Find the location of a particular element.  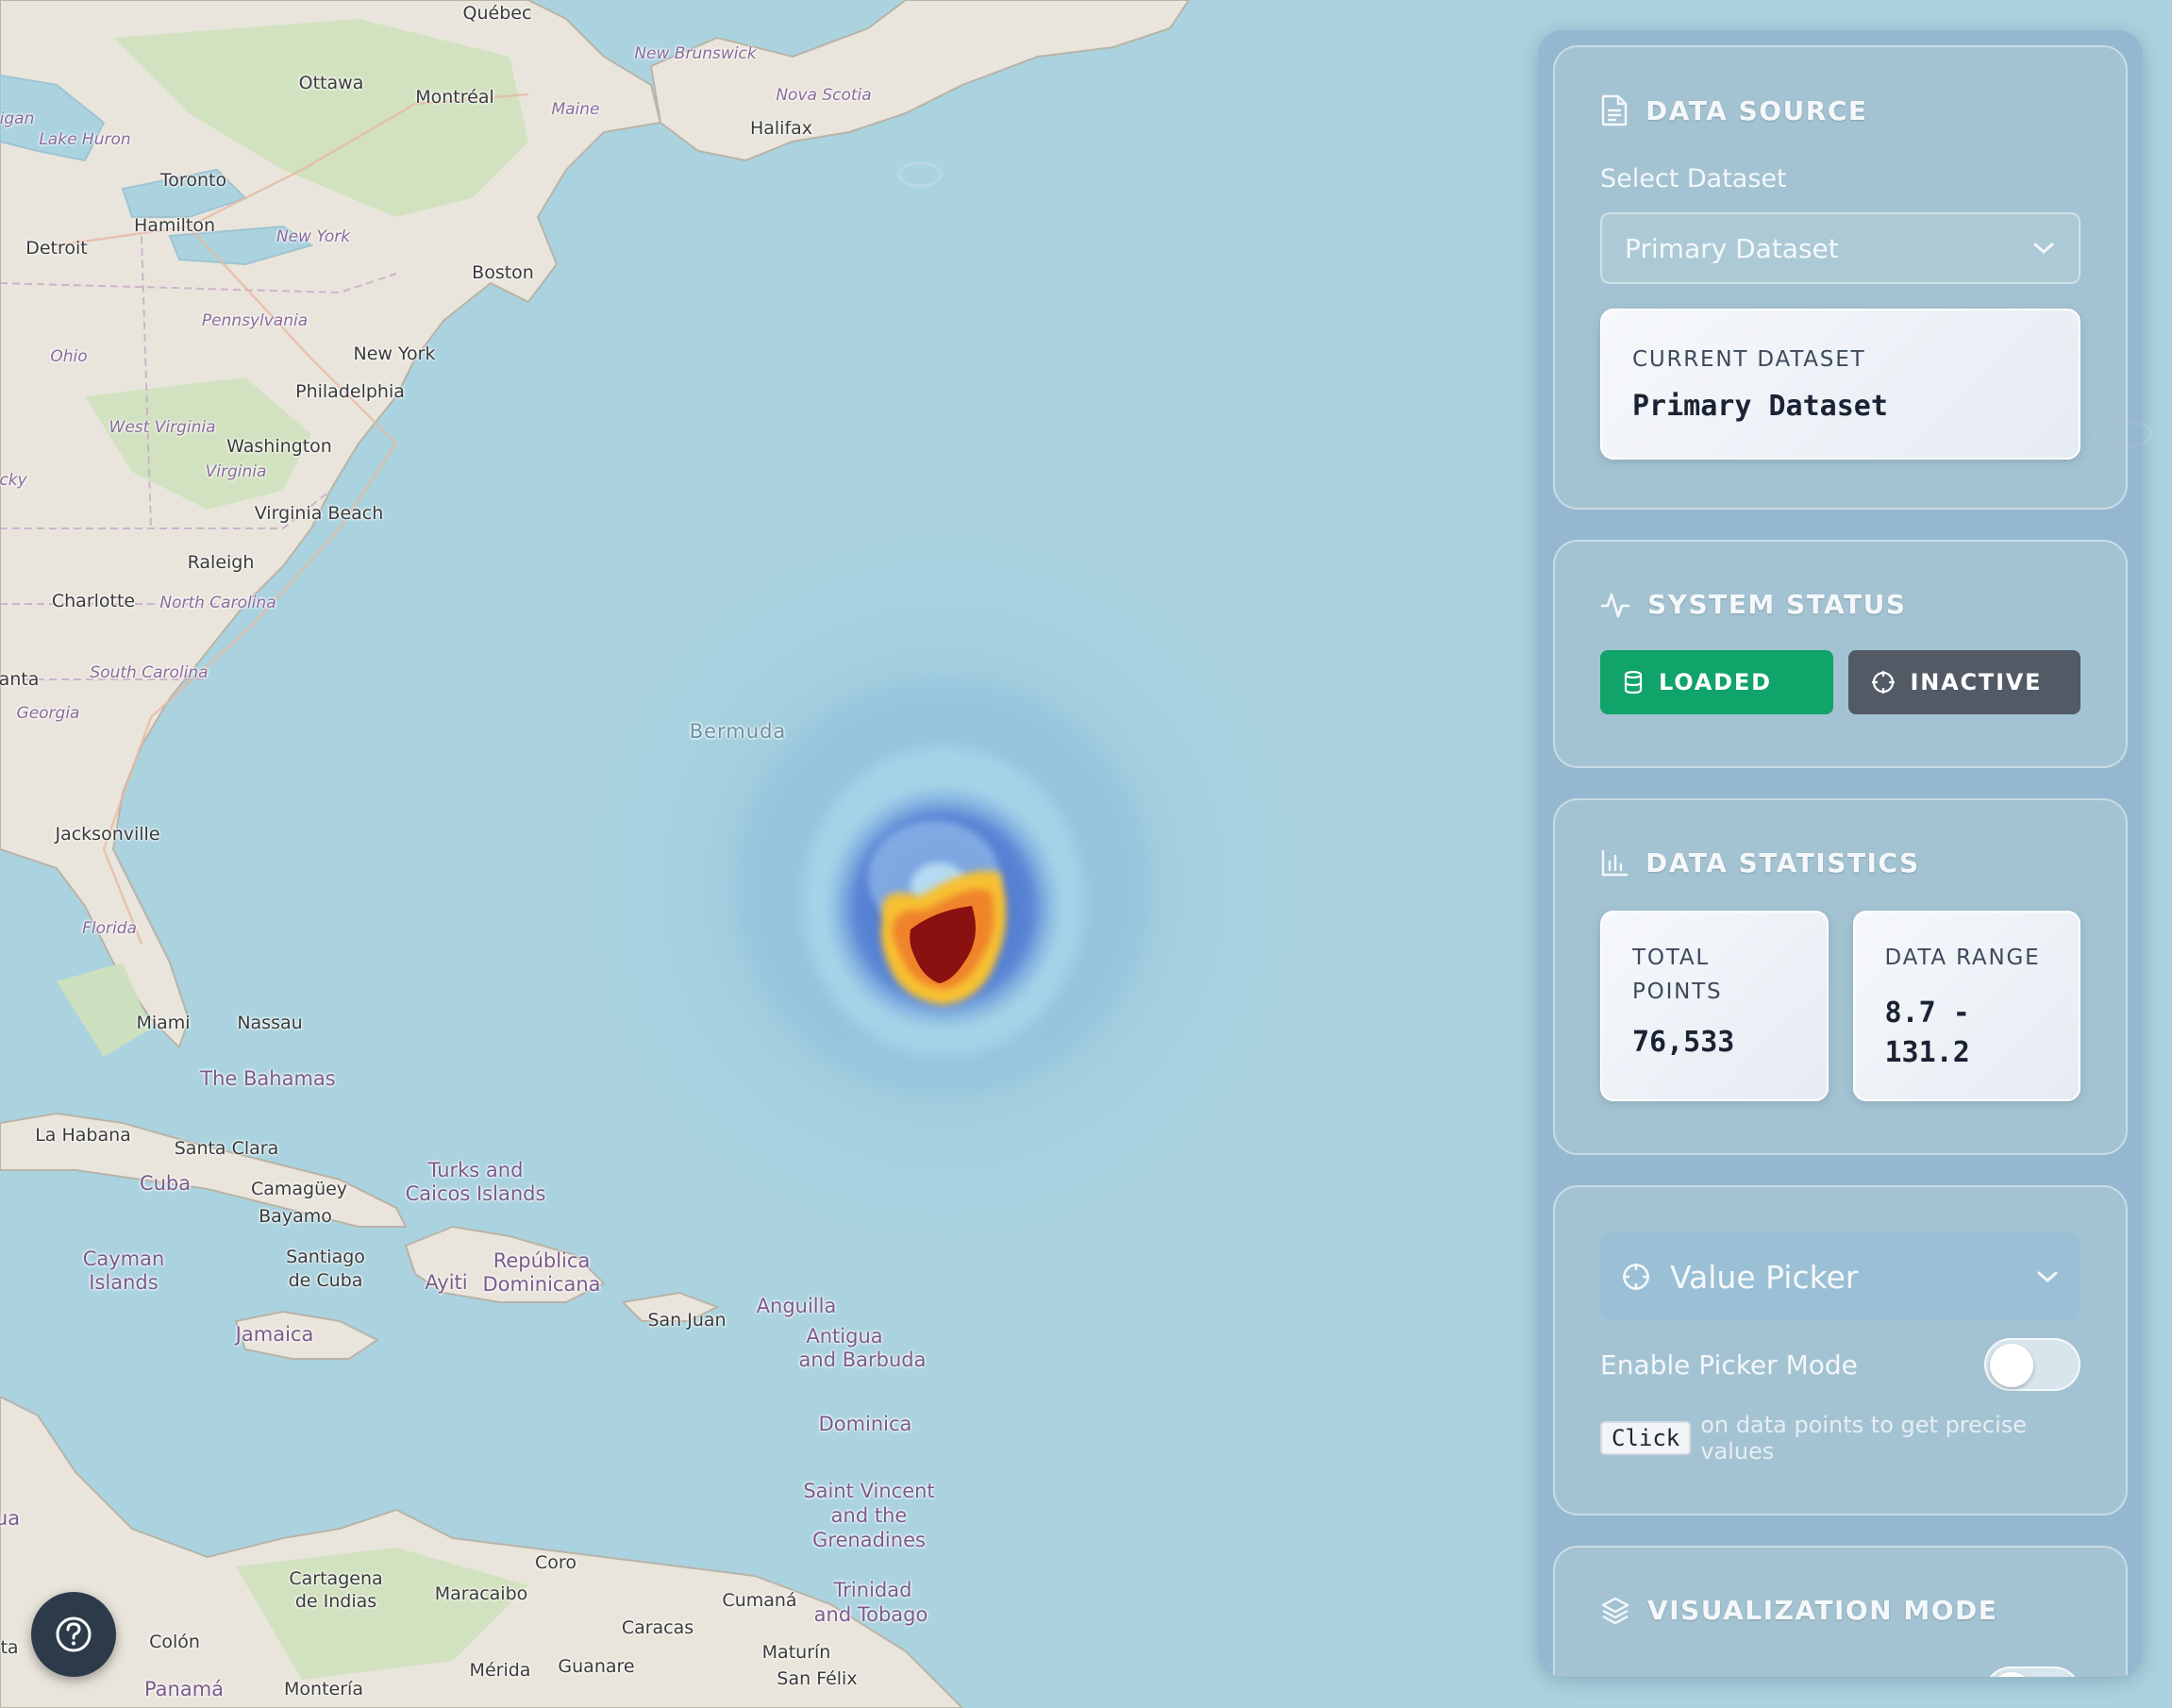

data-range-box: DATA RANGE 8.7 - 131.2 is located at coordinates (1966, 1006).